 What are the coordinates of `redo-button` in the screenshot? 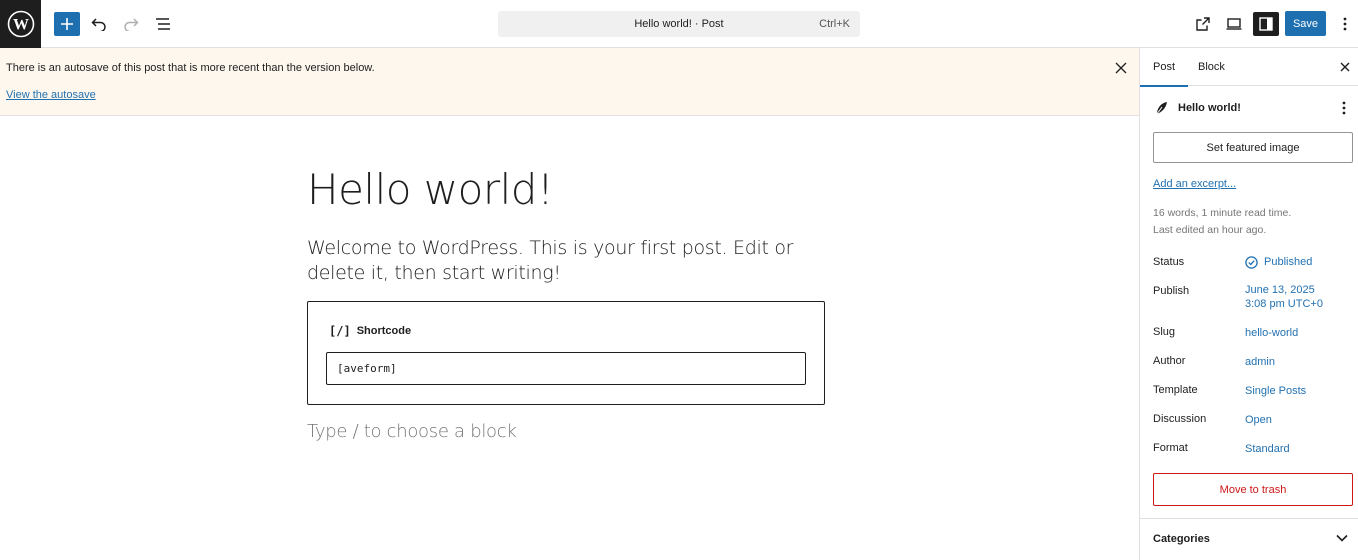 It's located at (131, 24).